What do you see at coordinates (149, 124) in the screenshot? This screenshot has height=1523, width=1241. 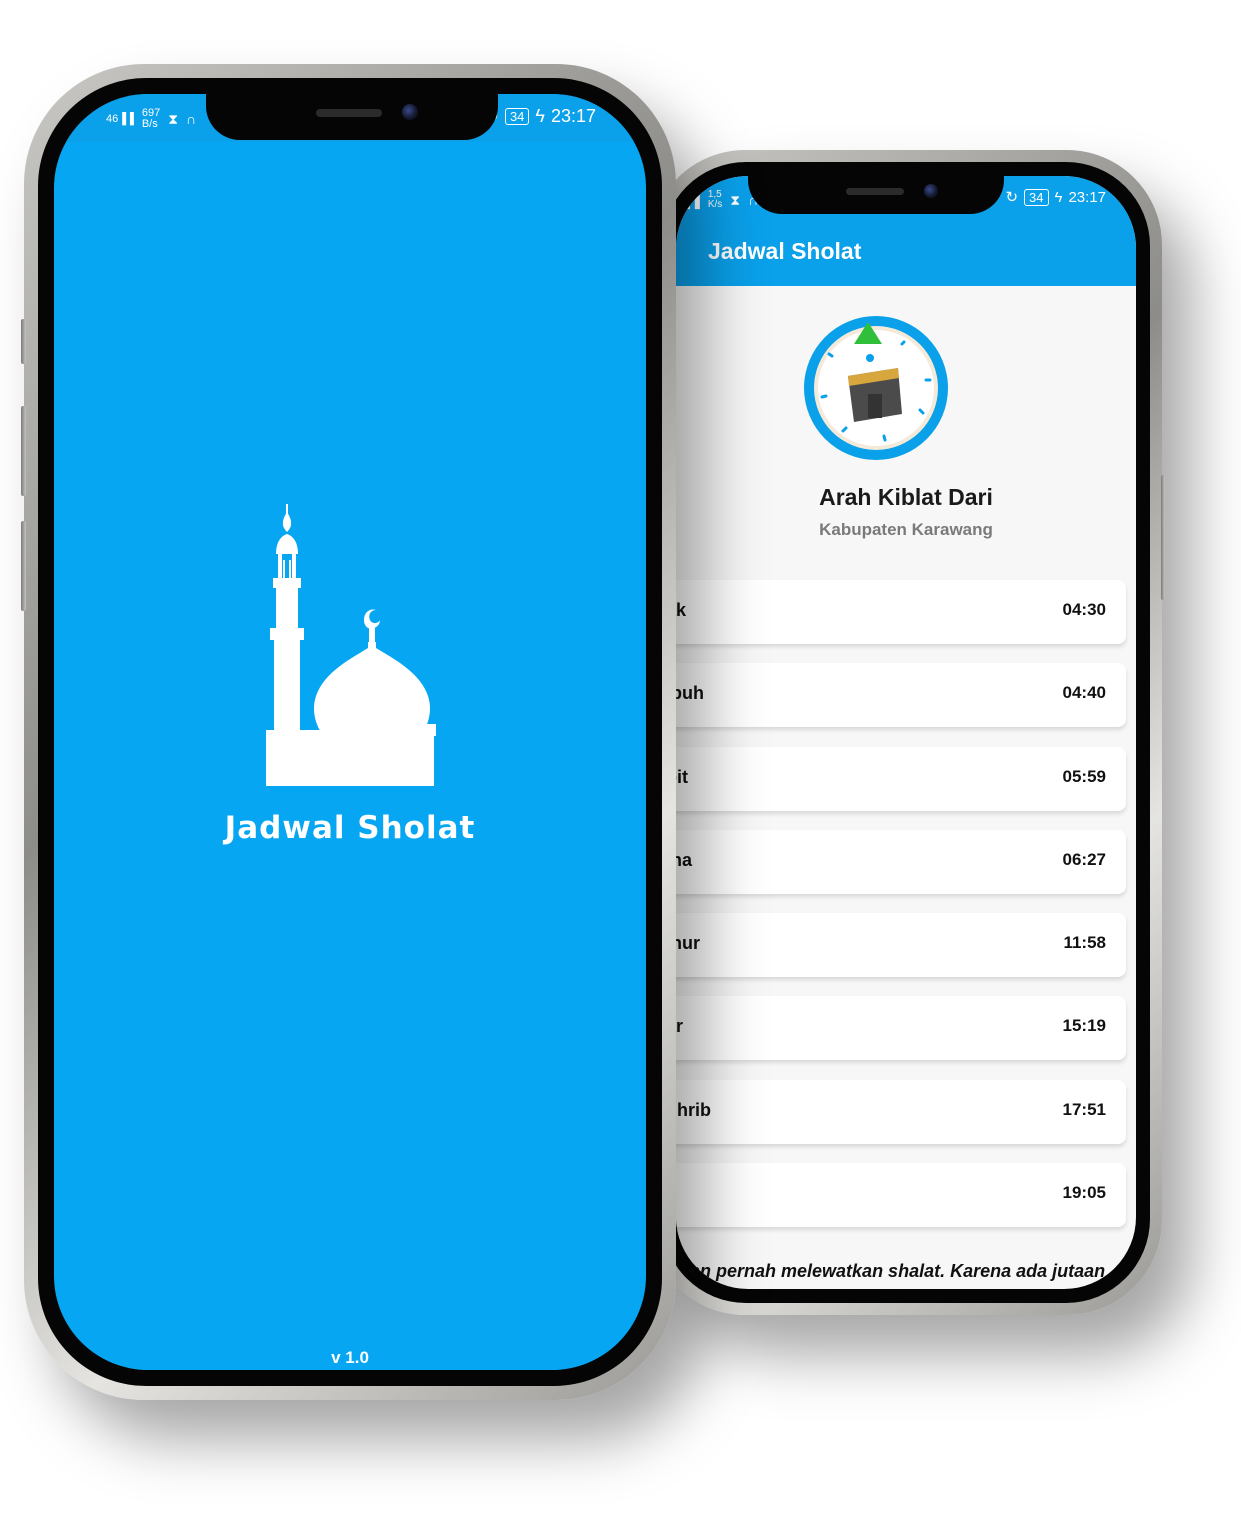 I see `net-speed-unit: B/s` at bounding box center [149, 124].